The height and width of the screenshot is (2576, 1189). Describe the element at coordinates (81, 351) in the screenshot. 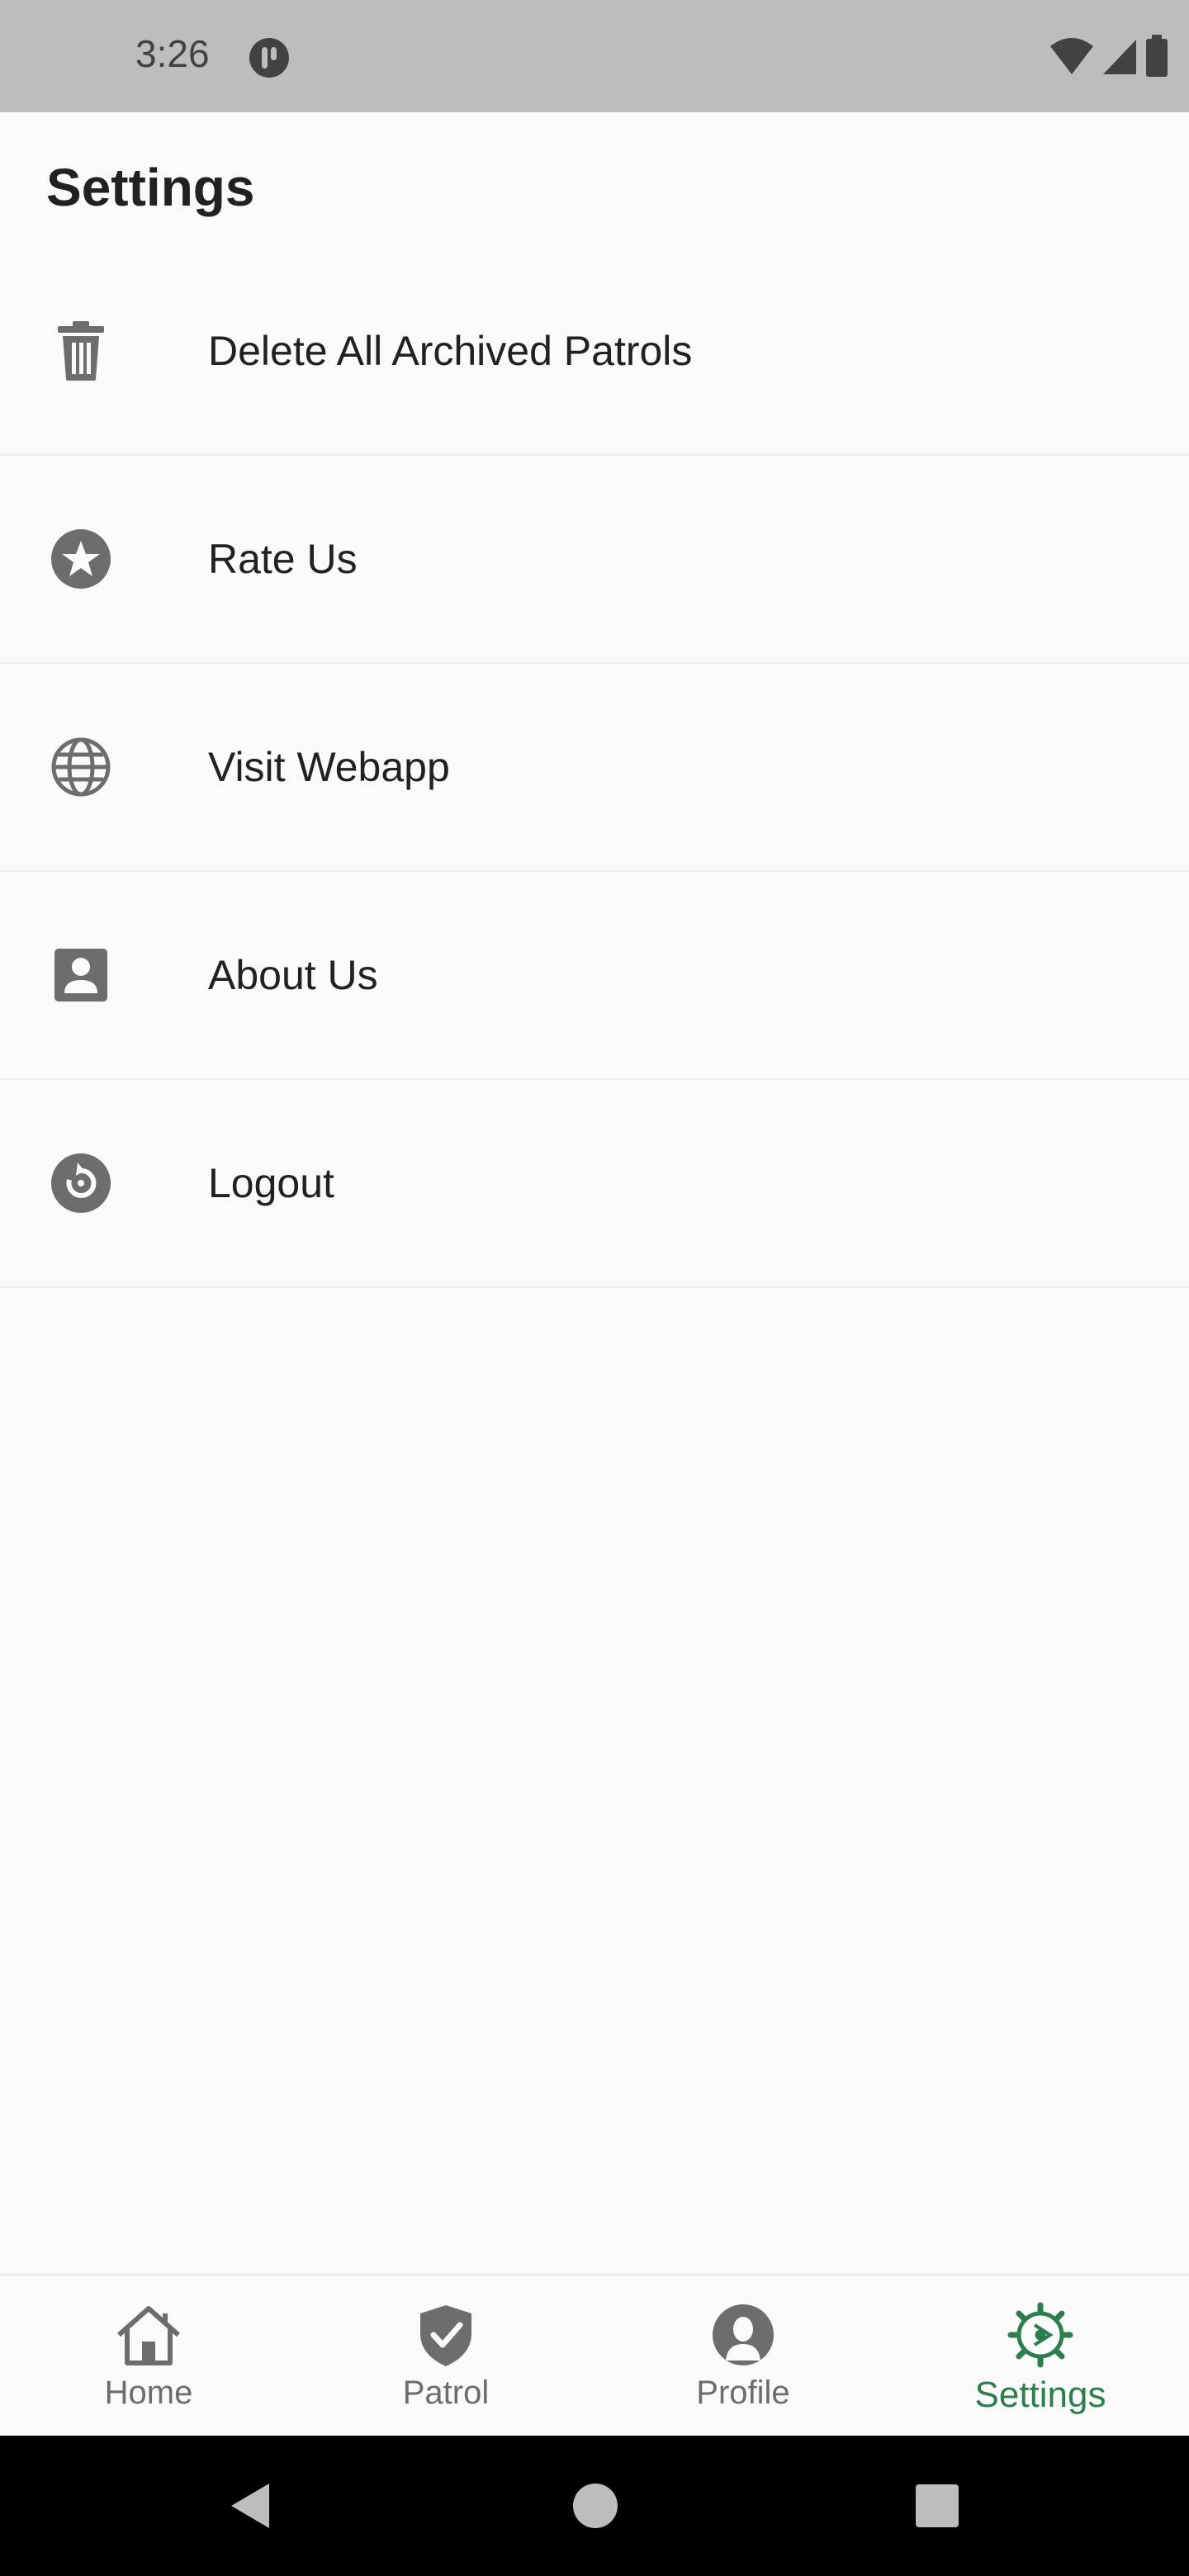

I see `trash-icon` at that location.